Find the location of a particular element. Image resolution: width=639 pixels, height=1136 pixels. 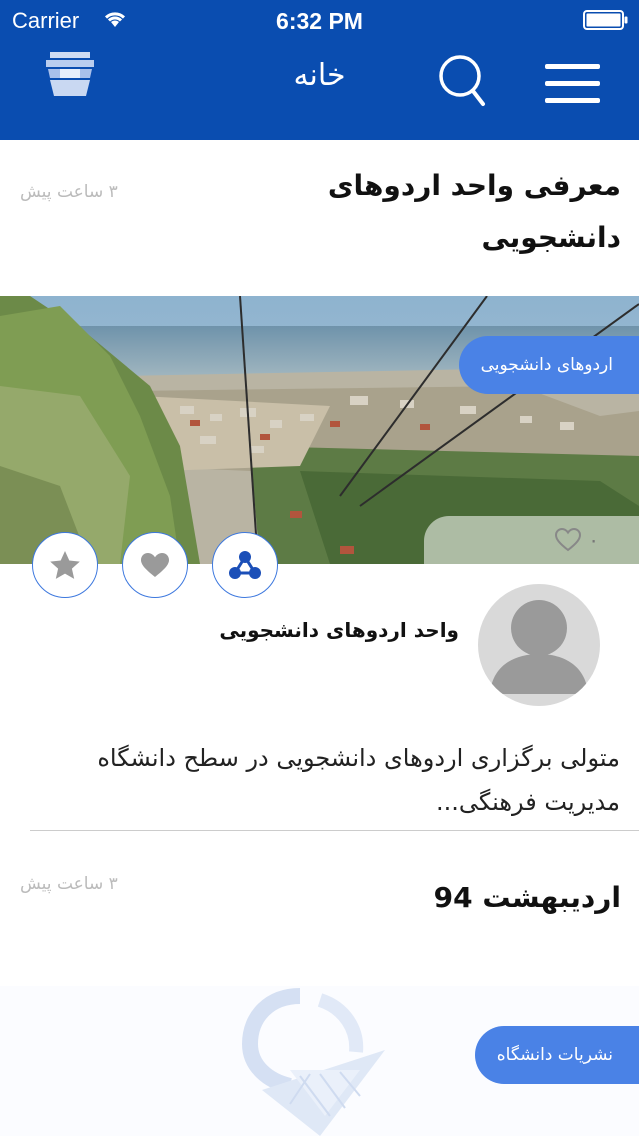

category-tag: اردوهای دانشجویی is located at coordinates (548, 365).